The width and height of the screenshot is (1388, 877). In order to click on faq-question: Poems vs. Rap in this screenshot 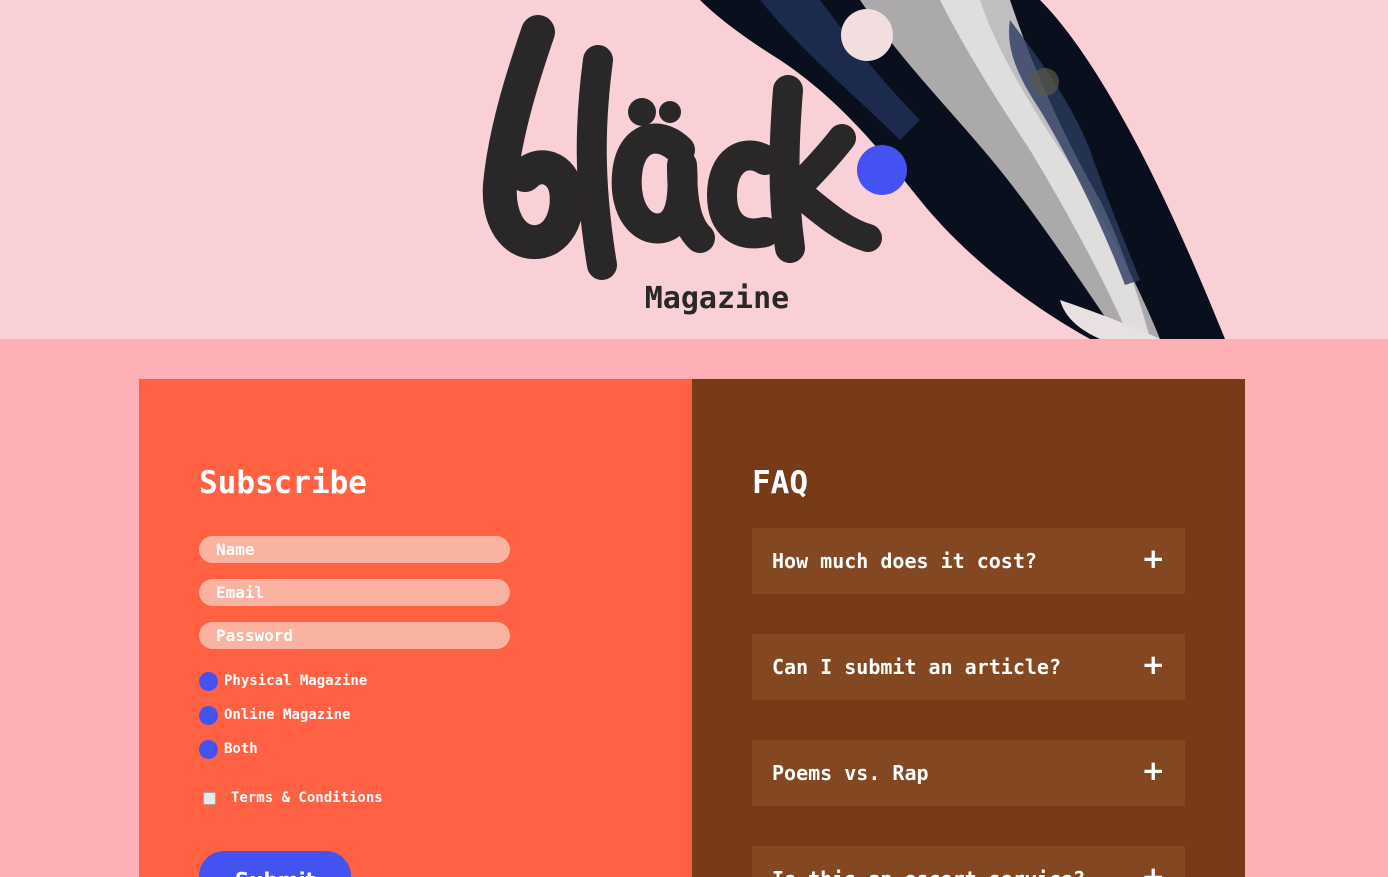, I will do `click(850, 773)`.